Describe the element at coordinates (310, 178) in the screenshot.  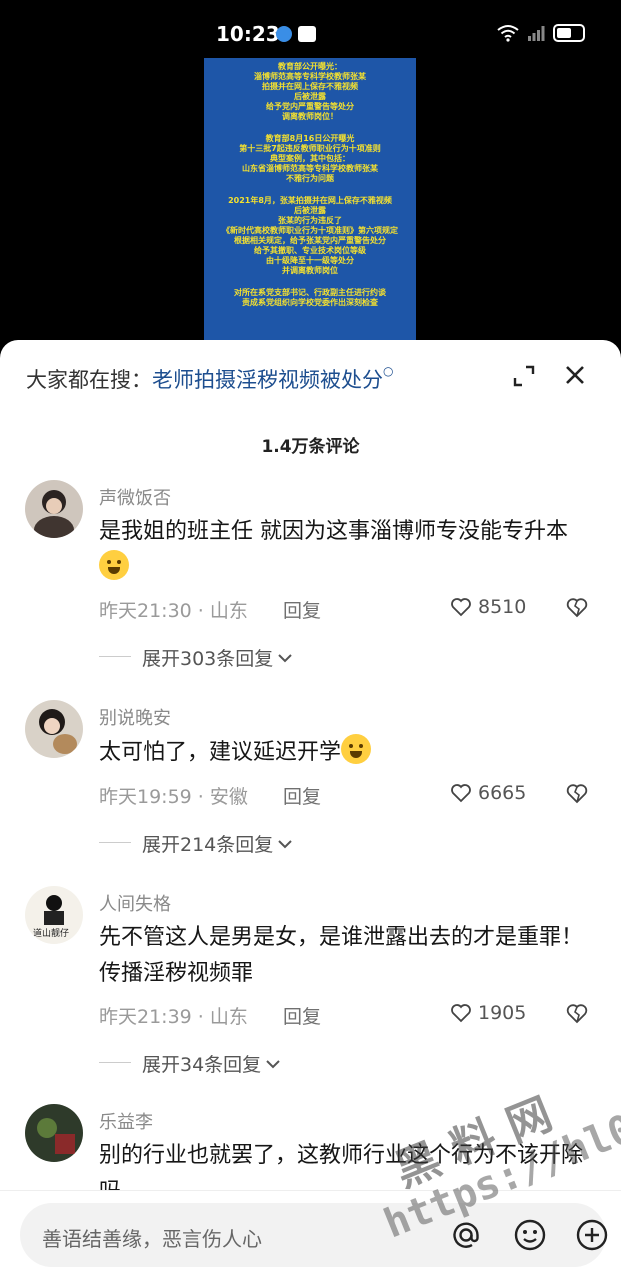
I see `poster-line: 不雅行为问题` at that location.